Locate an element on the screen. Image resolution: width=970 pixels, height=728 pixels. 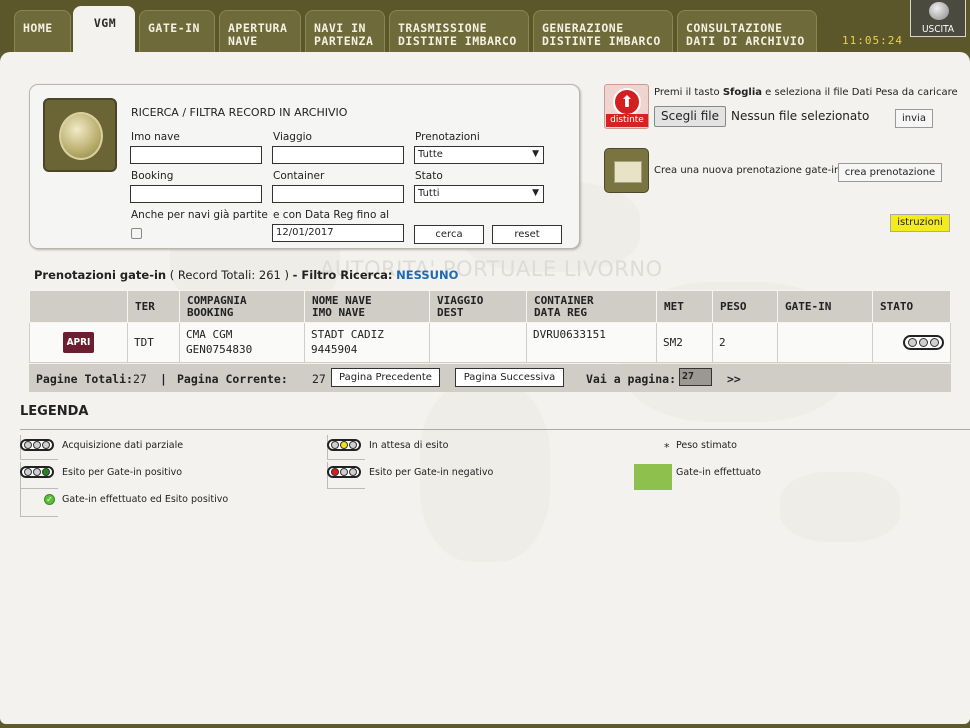
next-page-button: Pagina Successiva is located at coordinates (509, 377).